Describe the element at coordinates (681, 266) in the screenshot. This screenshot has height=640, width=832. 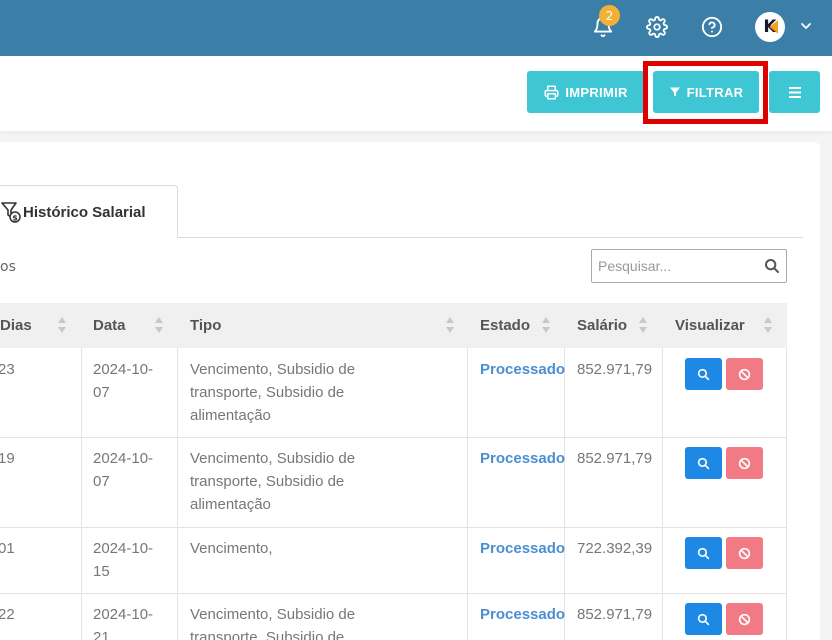
I see `search-input` at that location.